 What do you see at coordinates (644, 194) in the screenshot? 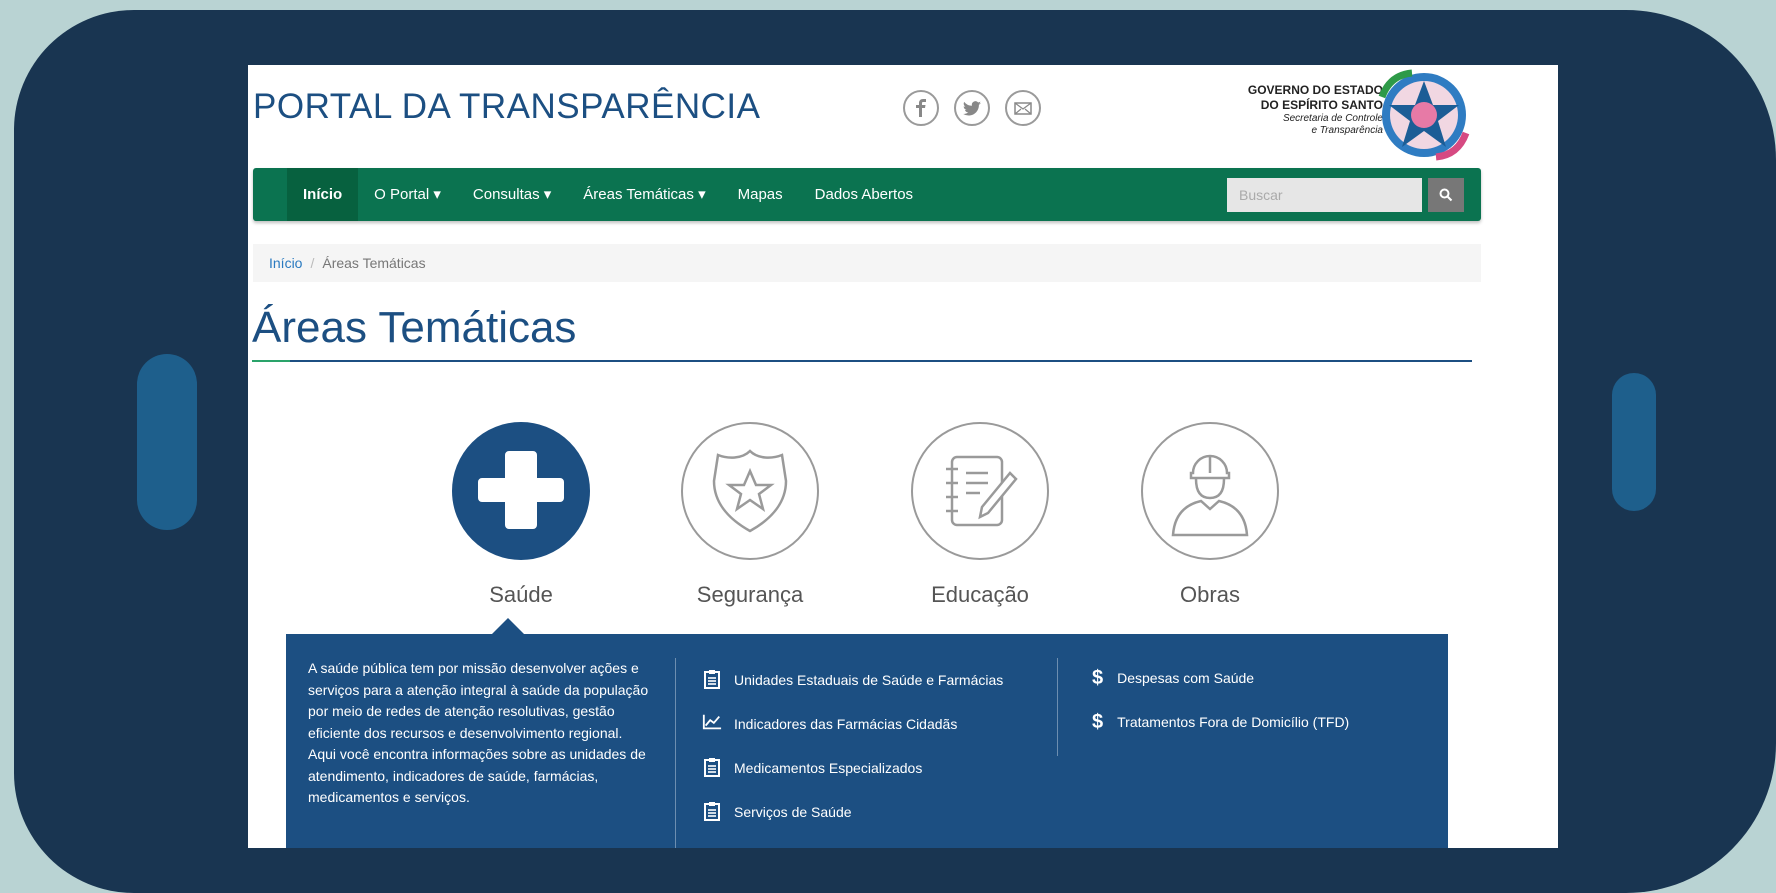
I see `nav-item-areas-tematicas: Áreas Temáticas ▾` at bounding box center [644, 194].